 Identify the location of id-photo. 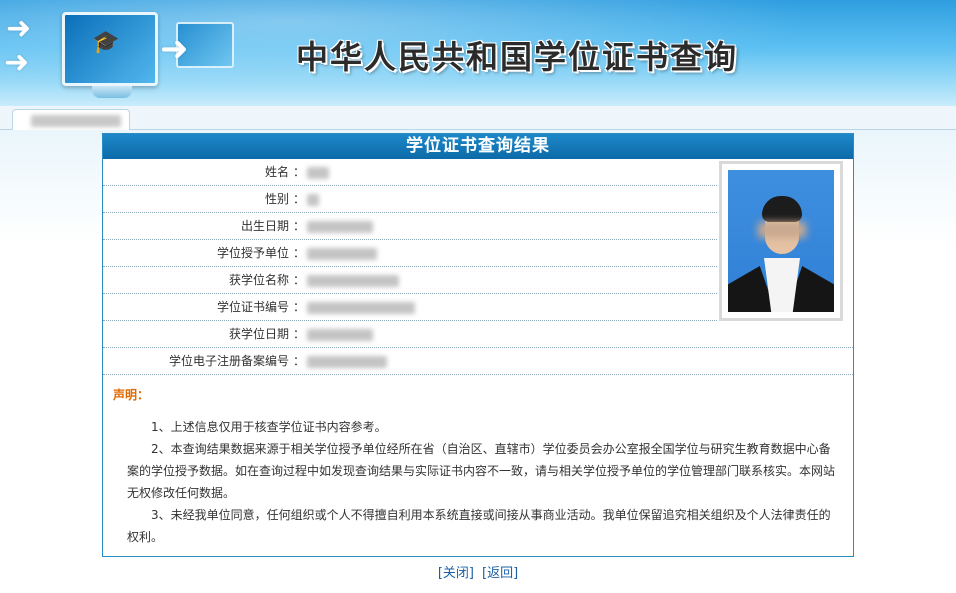
(781, 241).